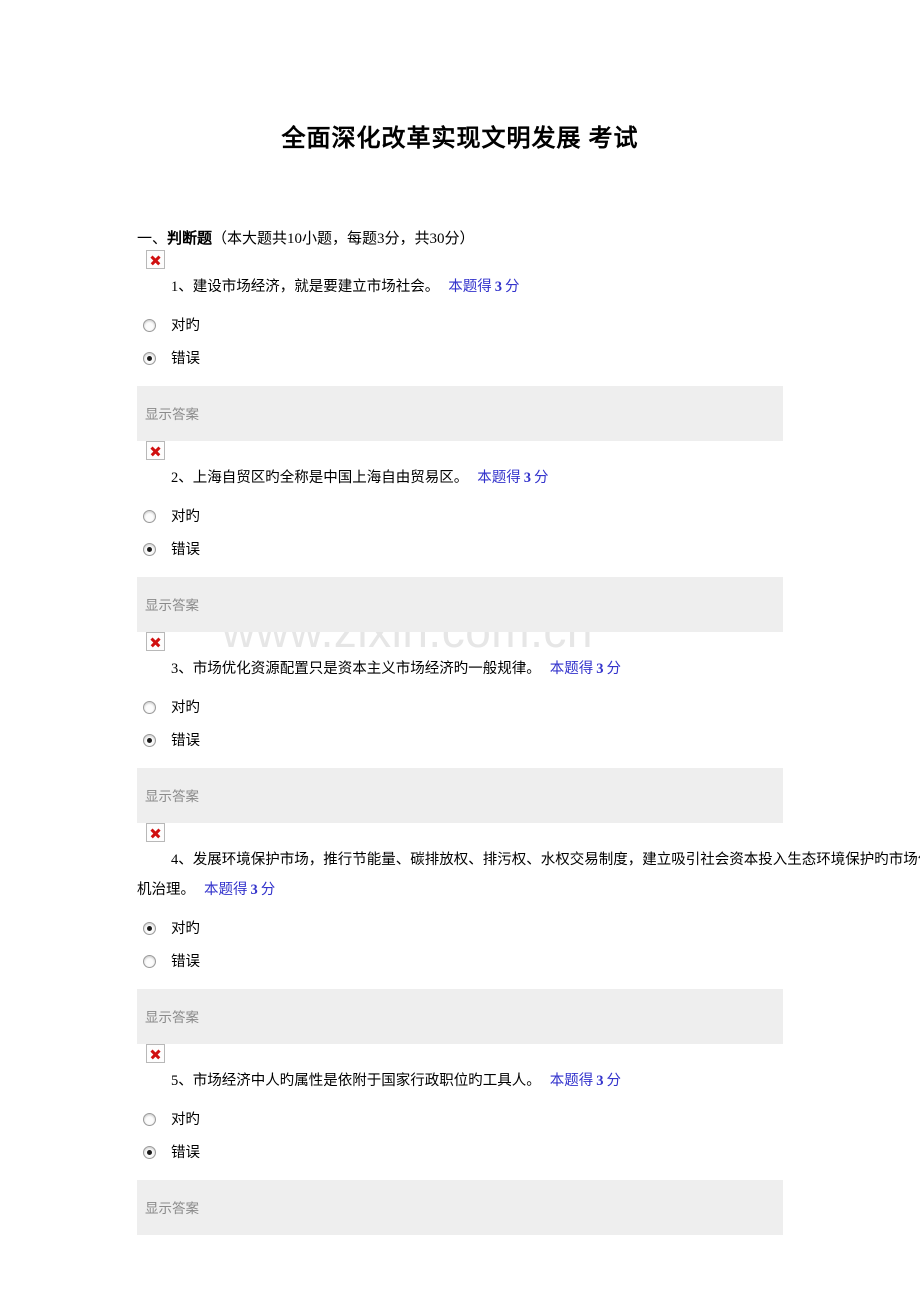 Image resolution: width=920 pixels, height=1302 pixels. I want to click on question-text: 建设市场经济，就是要建立市场社会。, so click(316, 287).